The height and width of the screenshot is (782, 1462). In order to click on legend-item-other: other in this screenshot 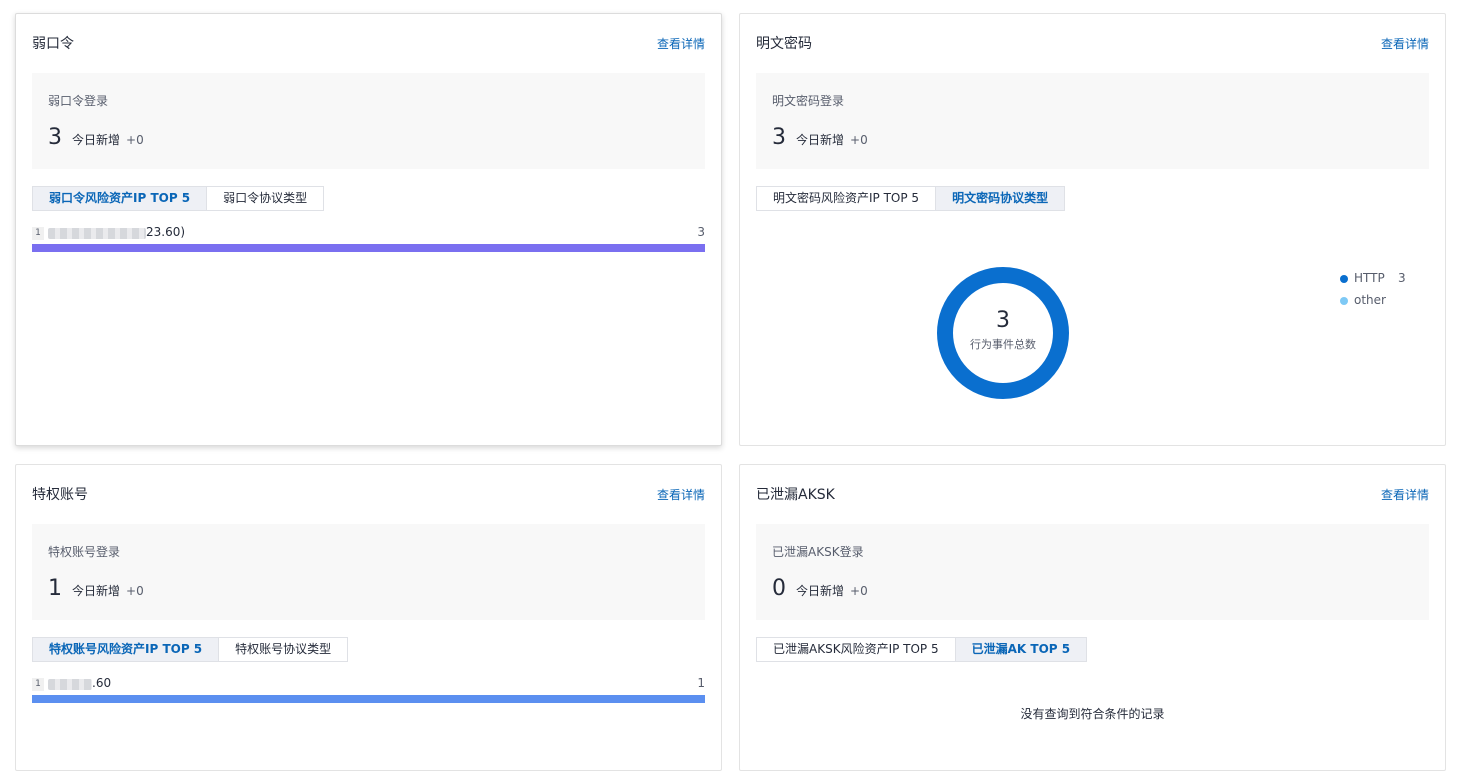, I will do `click(1363, 300)`.